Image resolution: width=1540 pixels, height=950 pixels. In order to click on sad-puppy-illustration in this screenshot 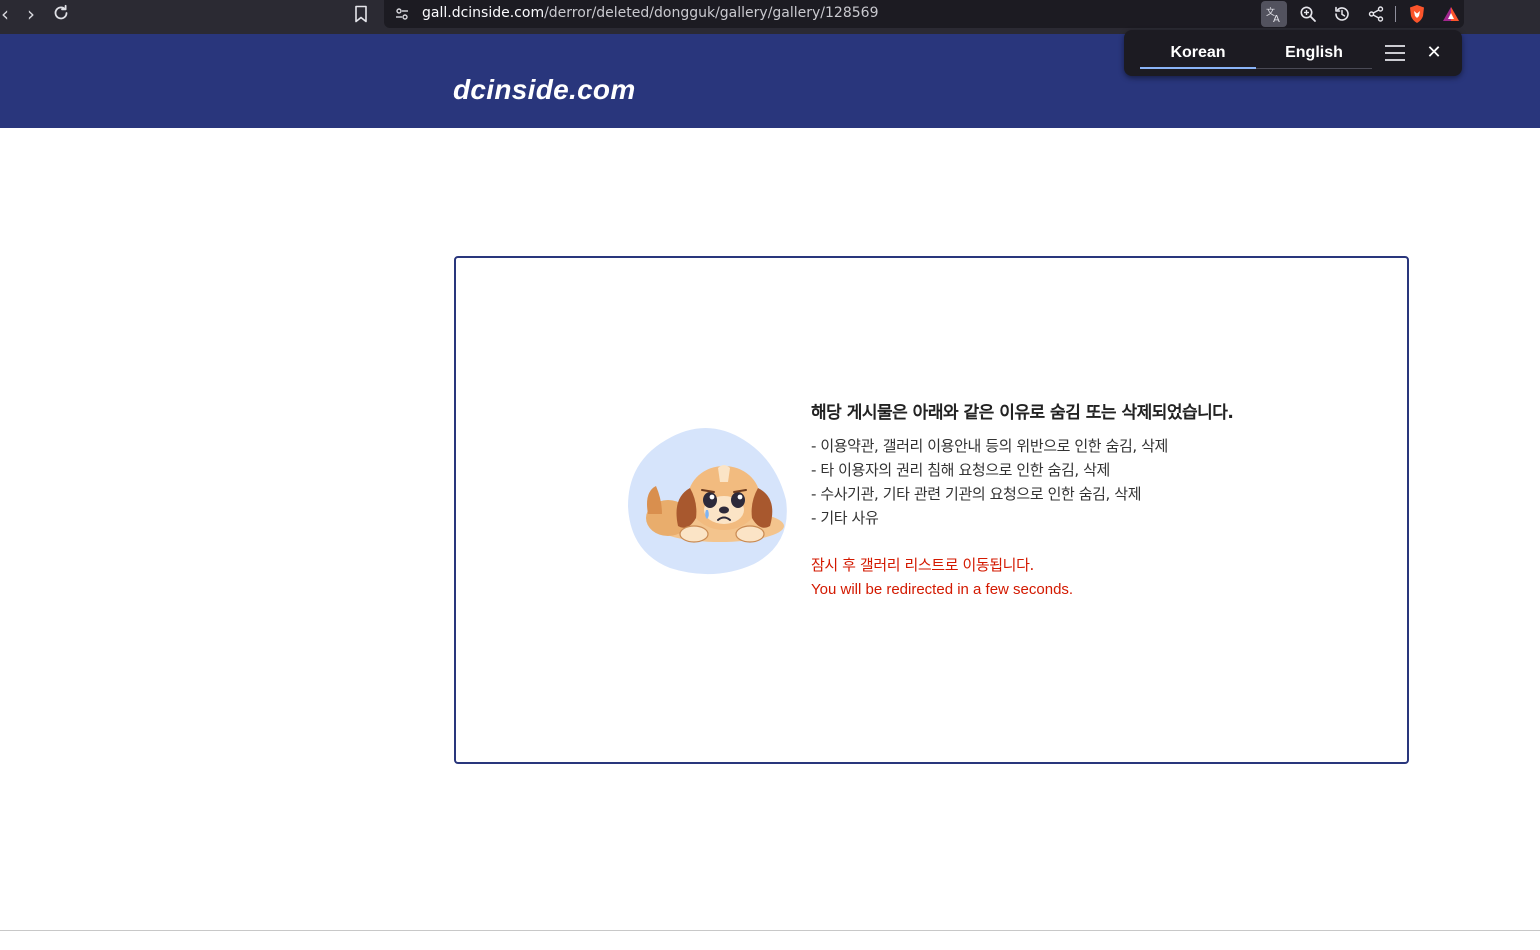, I will do `click(709, 499)`.